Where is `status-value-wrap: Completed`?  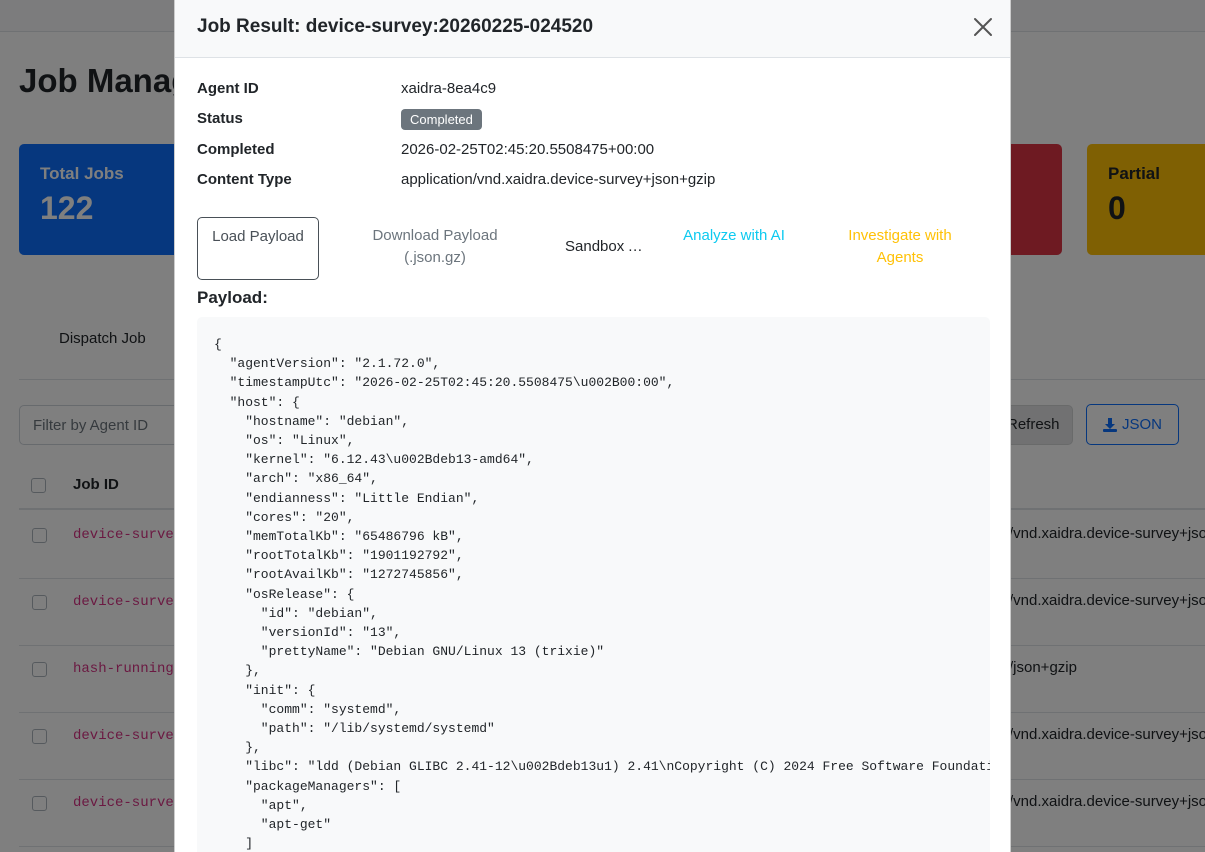 status-value-wrap: Completed is located at coordinates (441, 119).